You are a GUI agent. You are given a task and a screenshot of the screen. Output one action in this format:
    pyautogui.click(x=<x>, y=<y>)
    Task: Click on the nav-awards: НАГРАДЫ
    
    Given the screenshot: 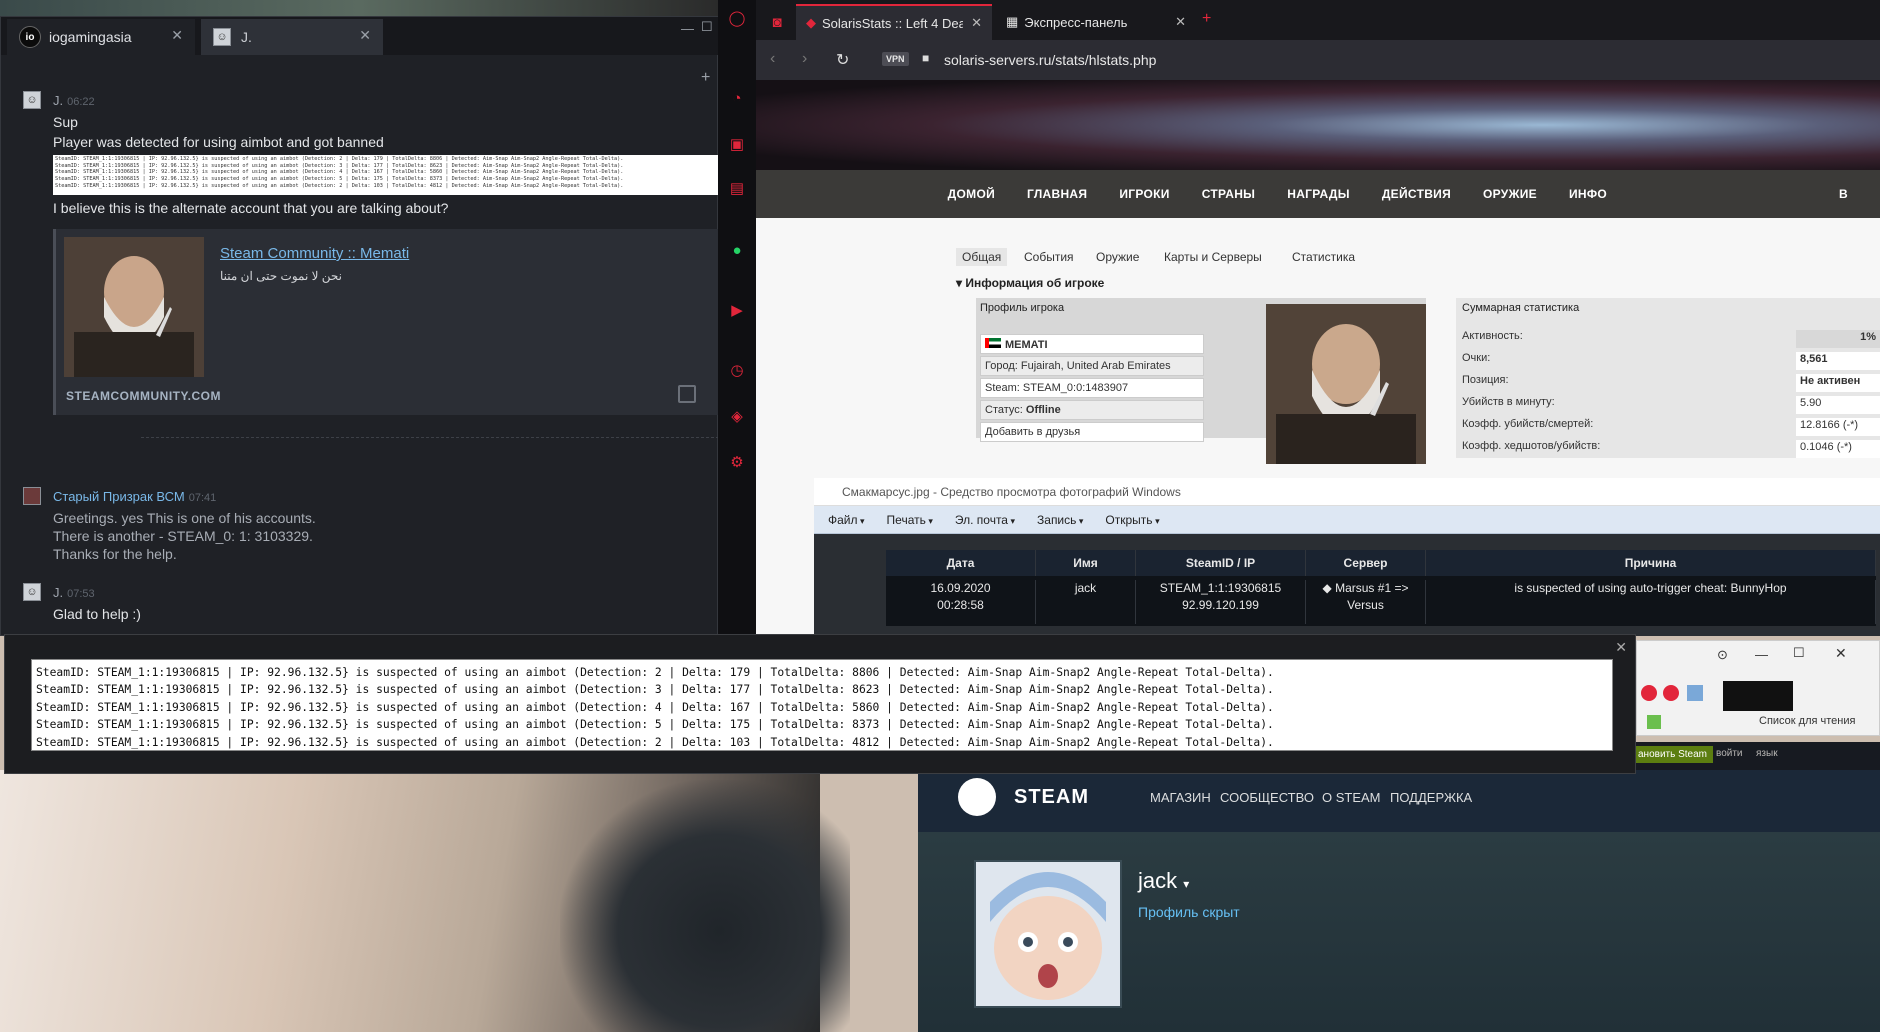 What is the action you would take?
    pyautogui.click(x=1318, y=194)
    